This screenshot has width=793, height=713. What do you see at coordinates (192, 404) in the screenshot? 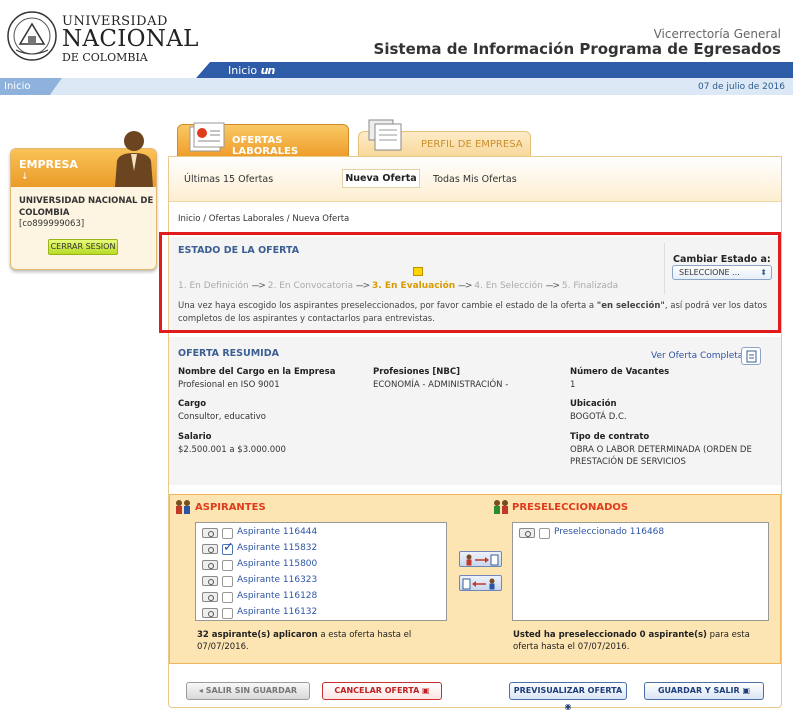
I see `cargo-label: Cargo` at bounding box center [192, 404].